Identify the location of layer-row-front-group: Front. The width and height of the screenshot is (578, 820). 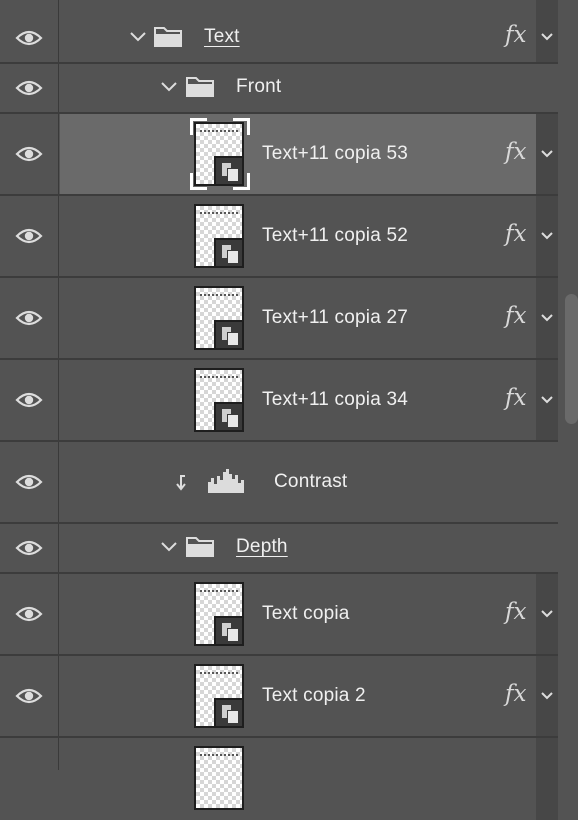
(279, 89).